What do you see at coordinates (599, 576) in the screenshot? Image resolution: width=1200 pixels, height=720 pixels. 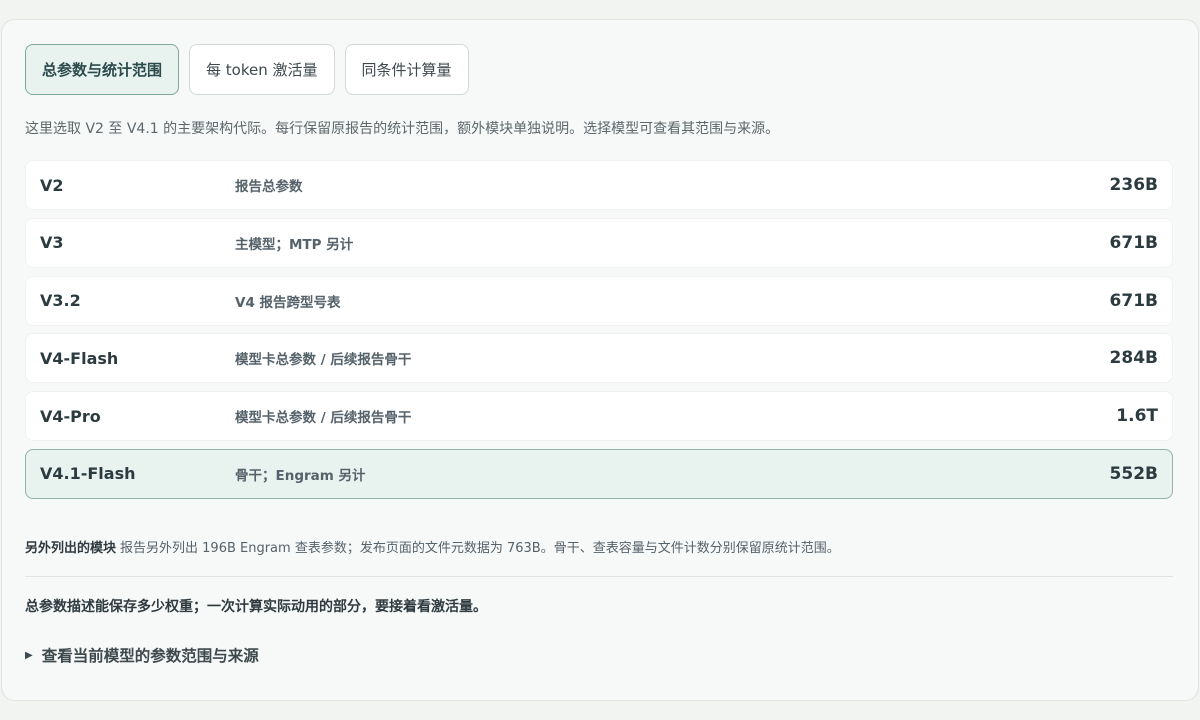 I see `divider` at bounding box center [599, 576].